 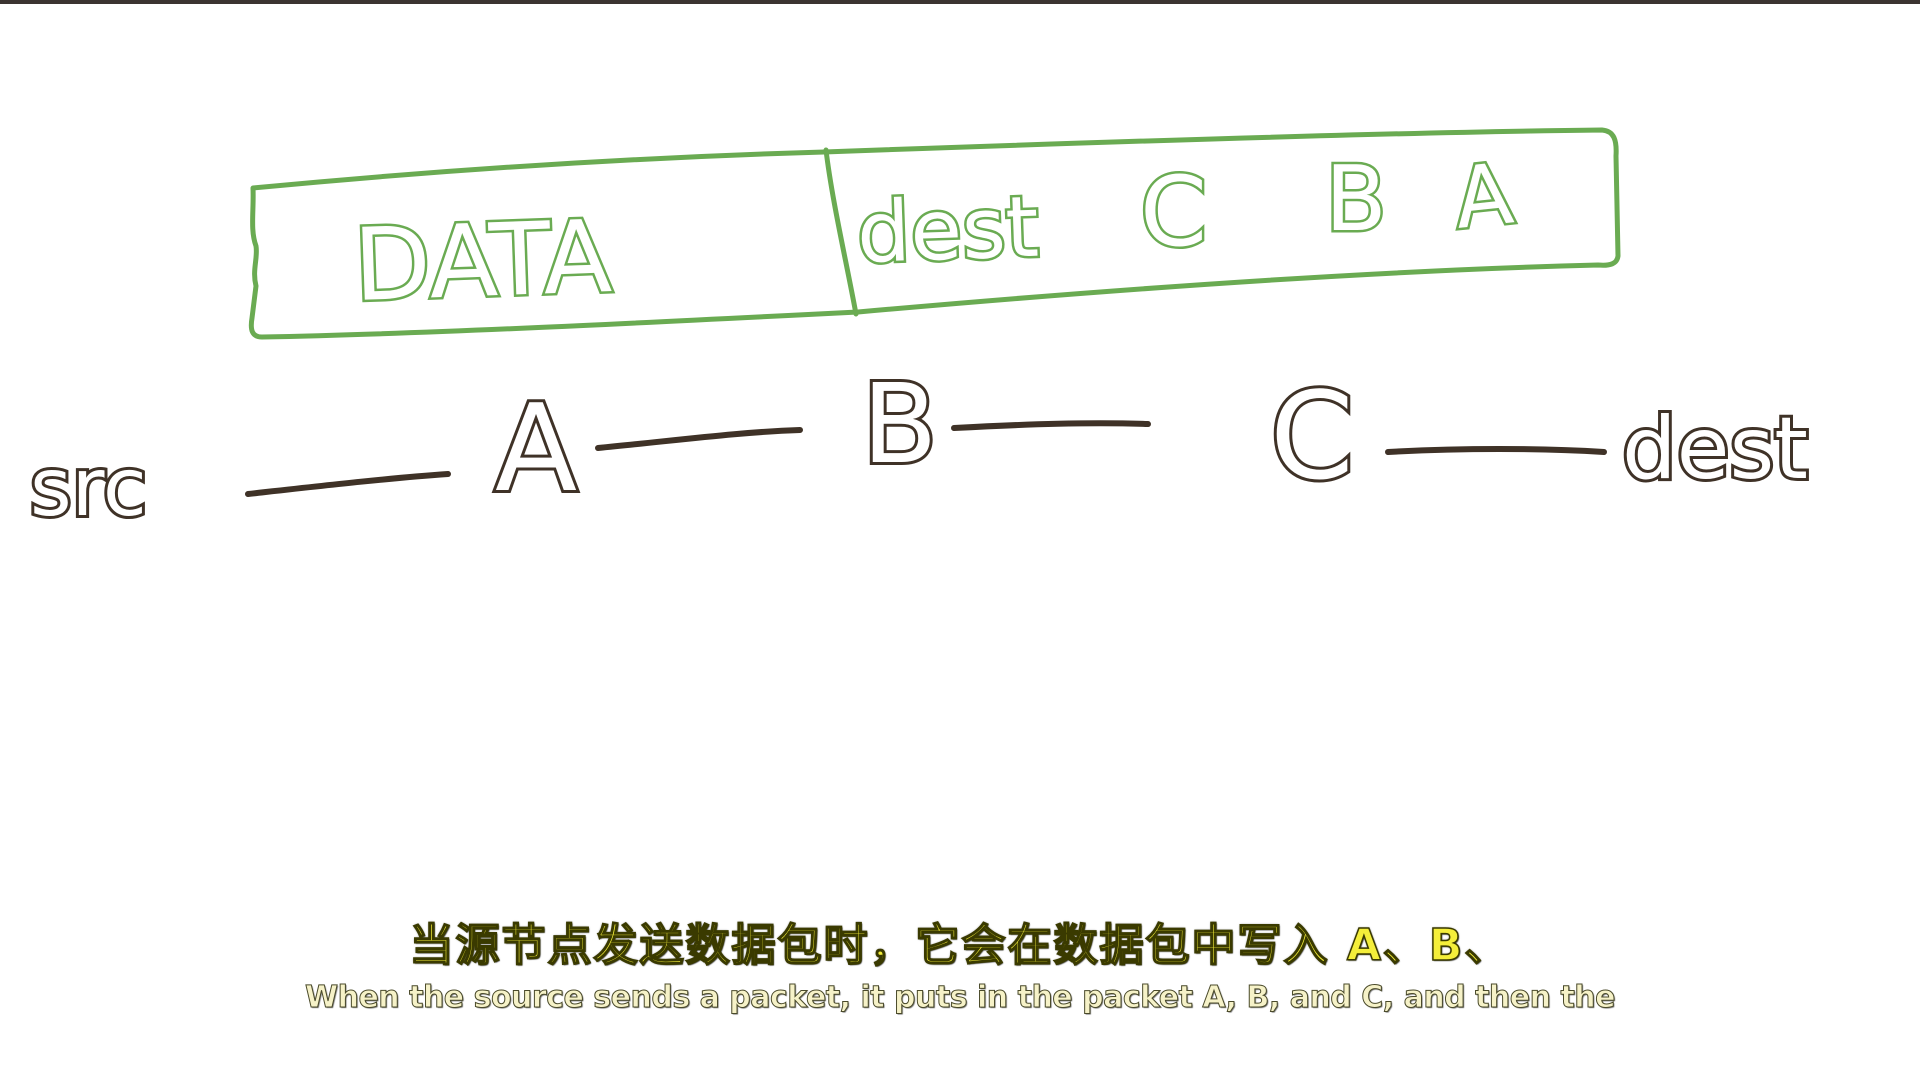 I want to click on node-src: src, so click(x=88, y=487).